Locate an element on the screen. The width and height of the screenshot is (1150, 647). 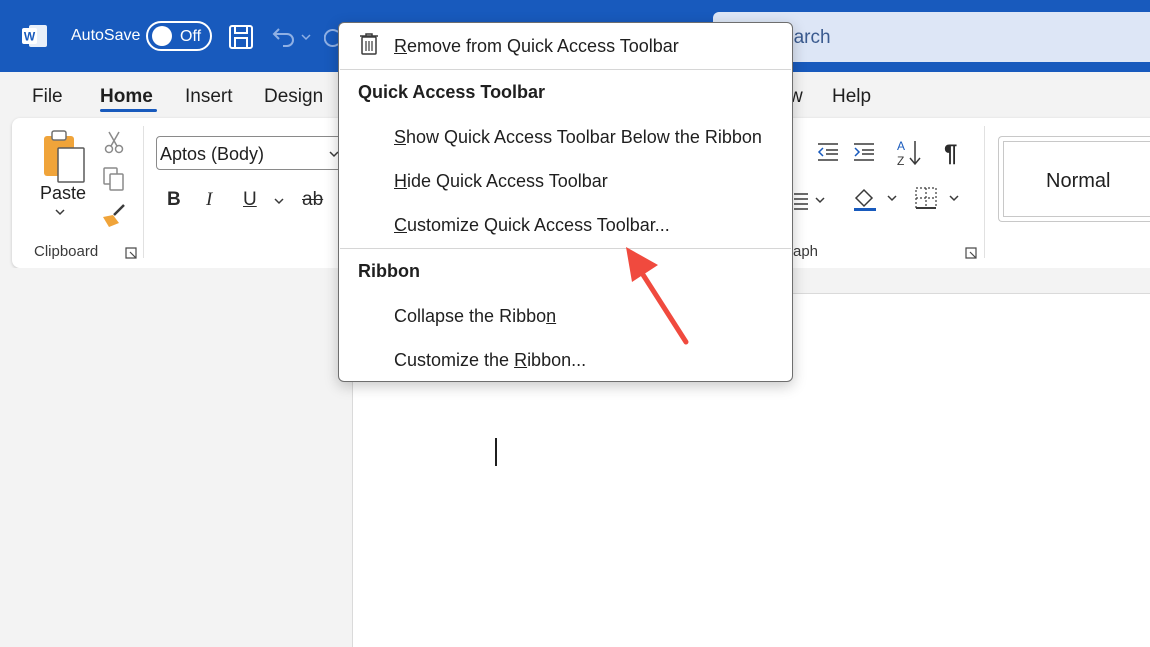
style-normal-label: Normal is located at coordinates (1078, 181).